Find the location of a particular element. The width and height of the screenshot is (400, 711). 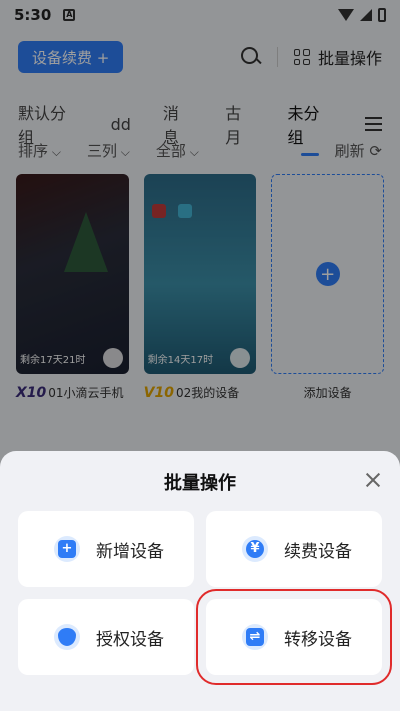

op-label: 转移设备 is located at coordinates (318, 639).